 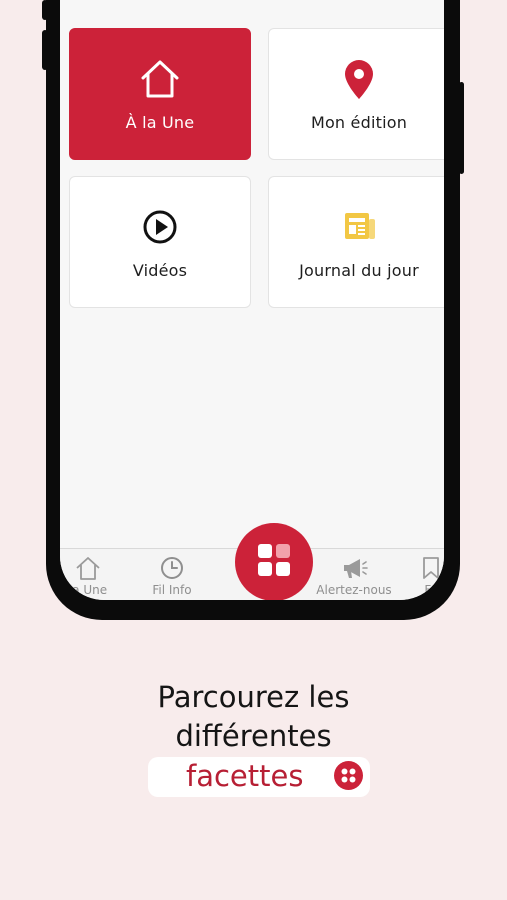 What do you see at coordinates (354, 568) in the screenshot?
I see `megaphone-icon` at bounding box center [354, 568].